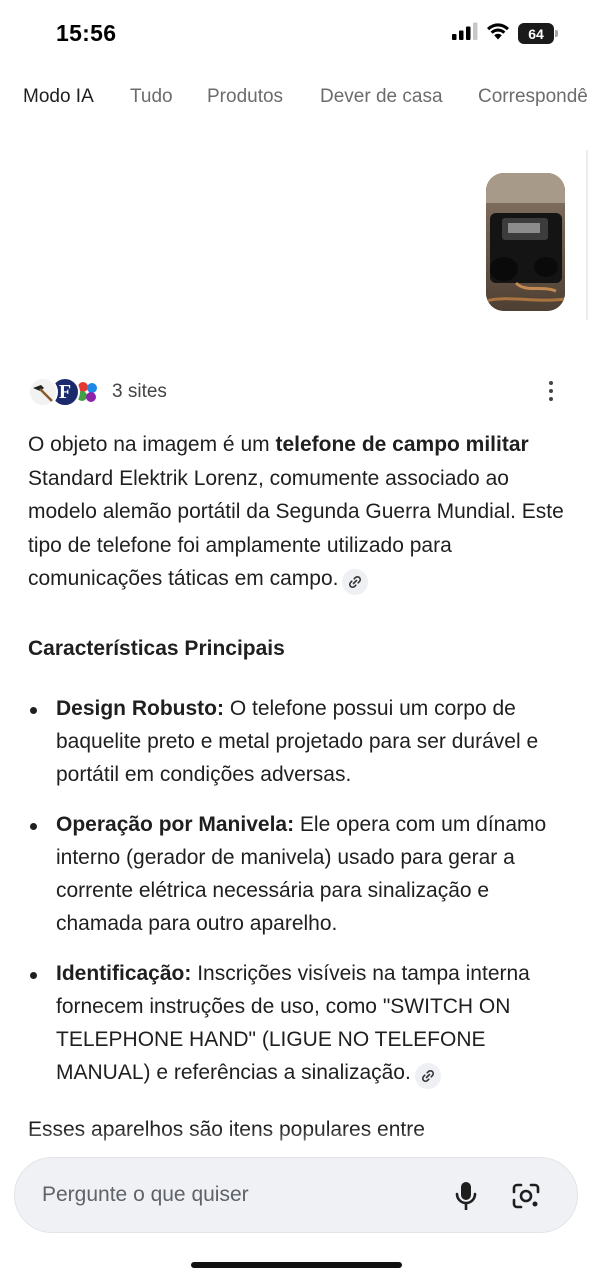  What do you see at coordinates (140, 708) in the screenshot?
I see `list-item-title: Design Robusto:` at bounding box center [140, 708].